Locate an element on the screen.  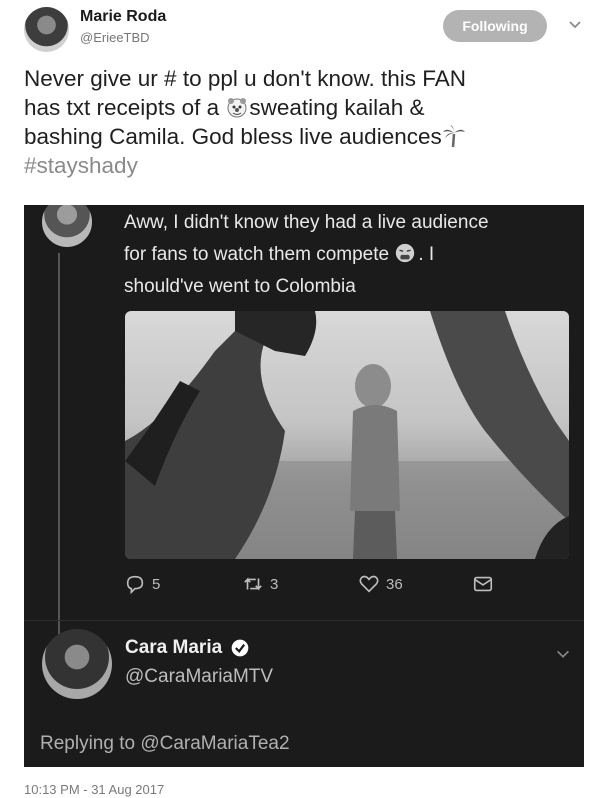
envelope-icon is located at coordinates (483, 584).